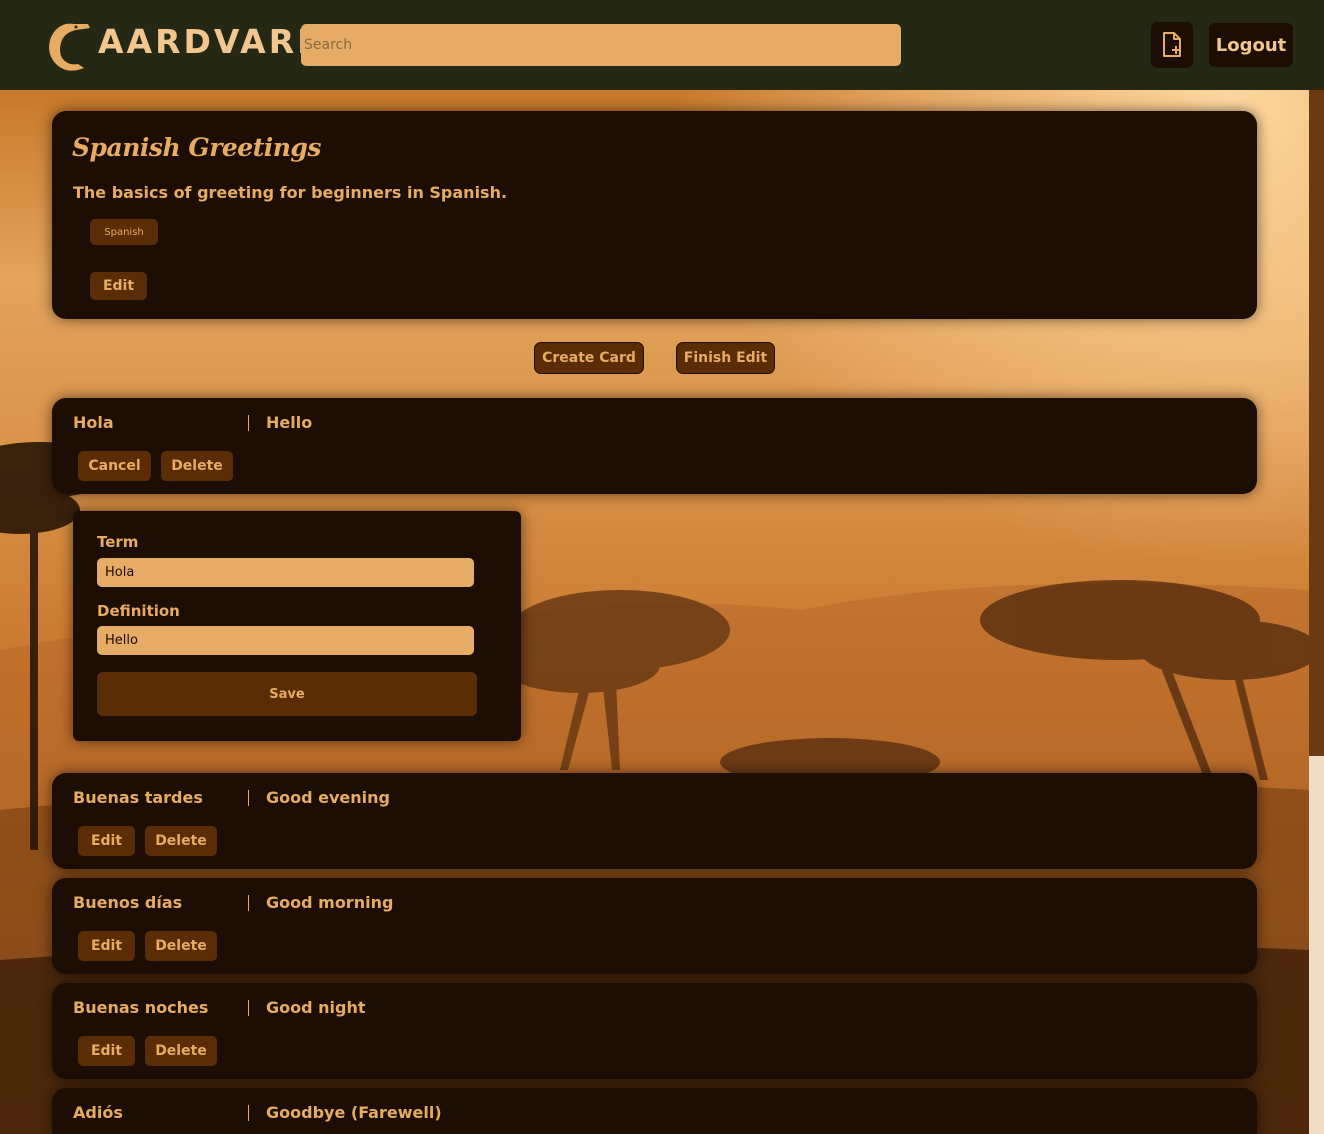 The width and height of the screenshot is (1324, 1134). Describe the element at coordinates (197, 466) in the screenshot. I see `delete-button: Delete` at that location.